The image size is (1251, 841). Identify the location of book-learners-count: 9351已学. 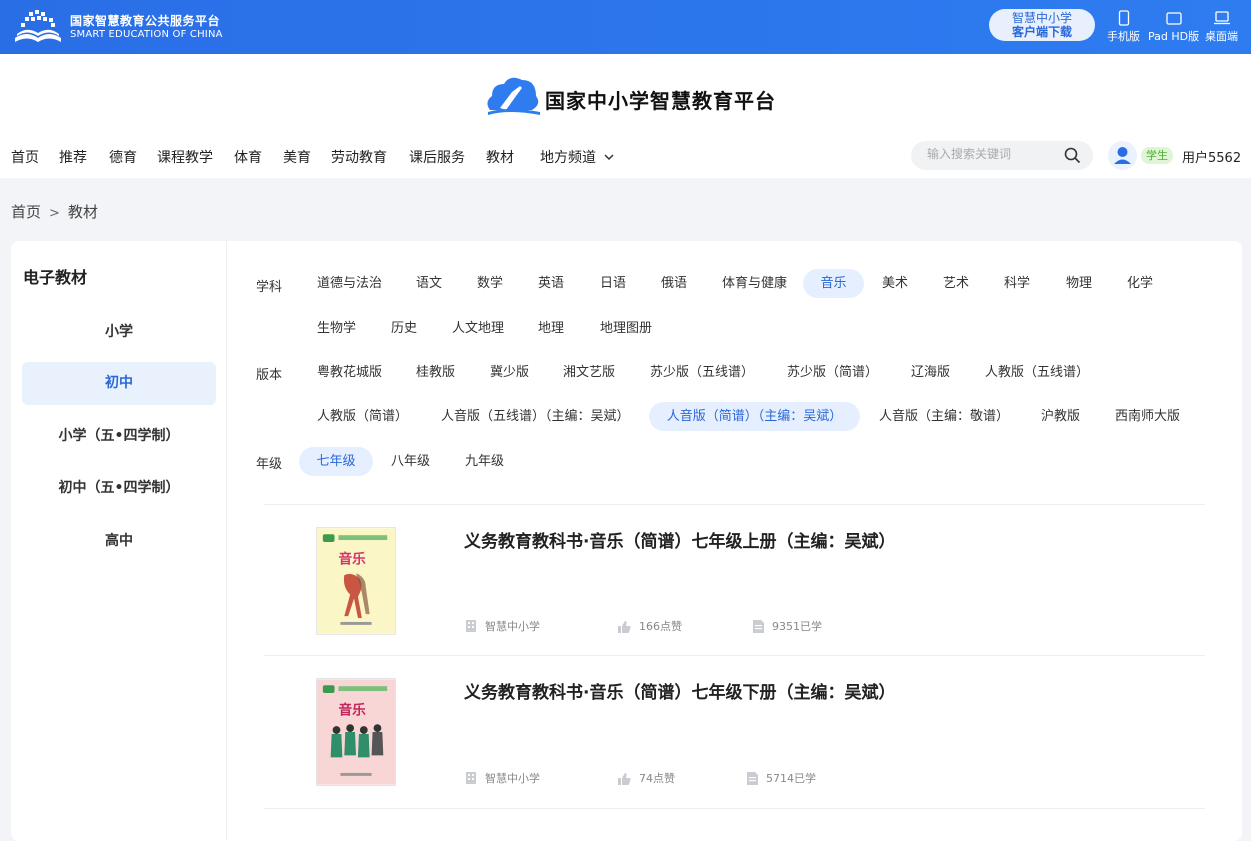
(797, 626).